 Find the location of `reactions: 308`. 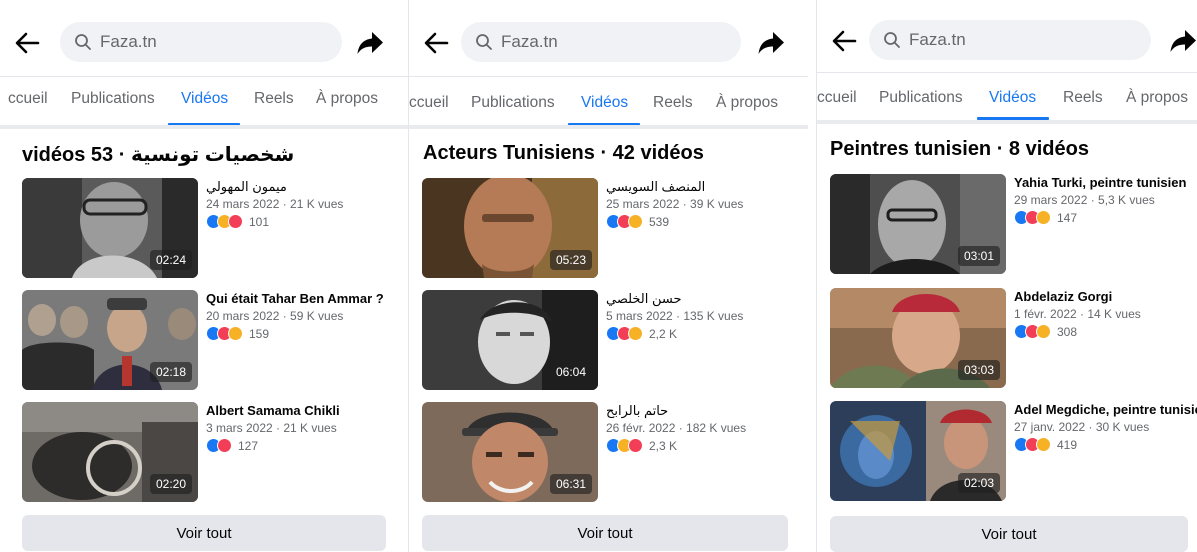

reactions: 308 is located at coordinates (1105, 331).